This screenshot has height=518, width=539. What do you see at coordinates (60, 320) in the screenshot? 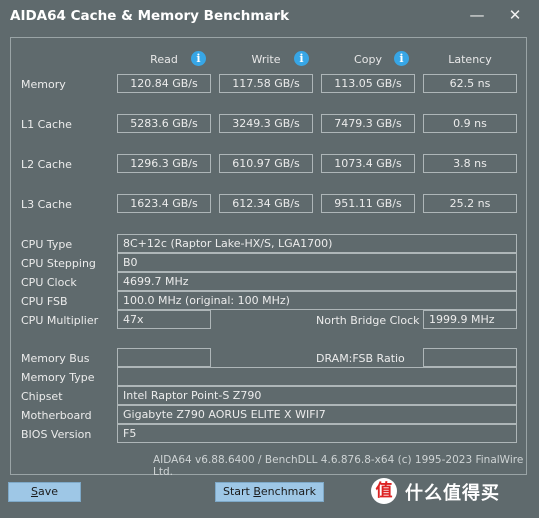
I see `cpu-multiplier-label: CPU Multiplier` at bounding box center [60, 320].